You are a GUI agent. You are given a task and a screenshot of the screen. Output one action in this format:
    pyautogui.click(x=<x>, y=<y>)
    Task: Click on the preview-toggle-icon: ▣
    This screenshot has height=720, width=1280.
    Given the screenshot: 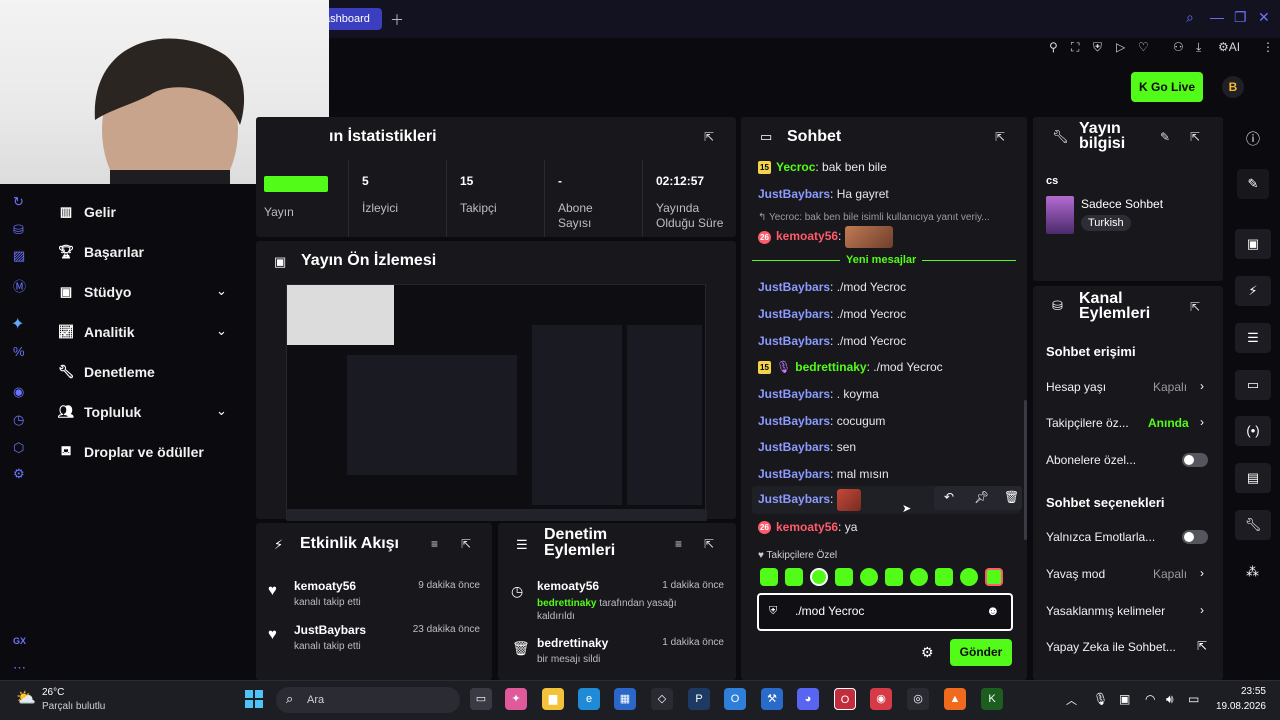 What is the action you would take?
    pyautogui.click(x=1253, y=244)
    